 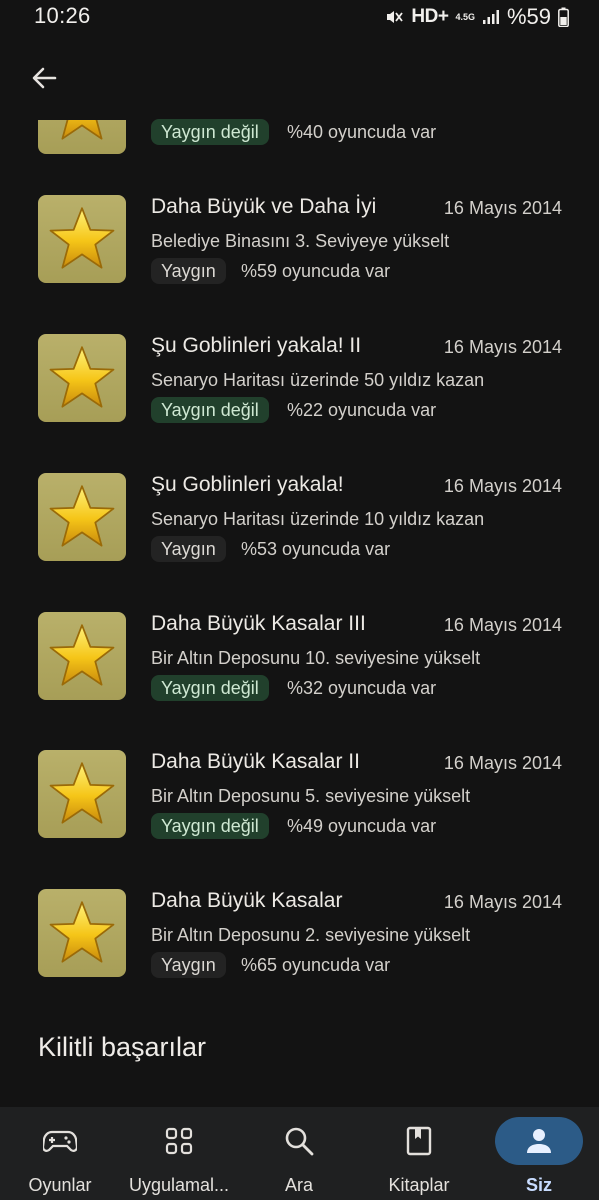 I want to click on nav-label: Oyunlar, so click(x=60, y=1185).